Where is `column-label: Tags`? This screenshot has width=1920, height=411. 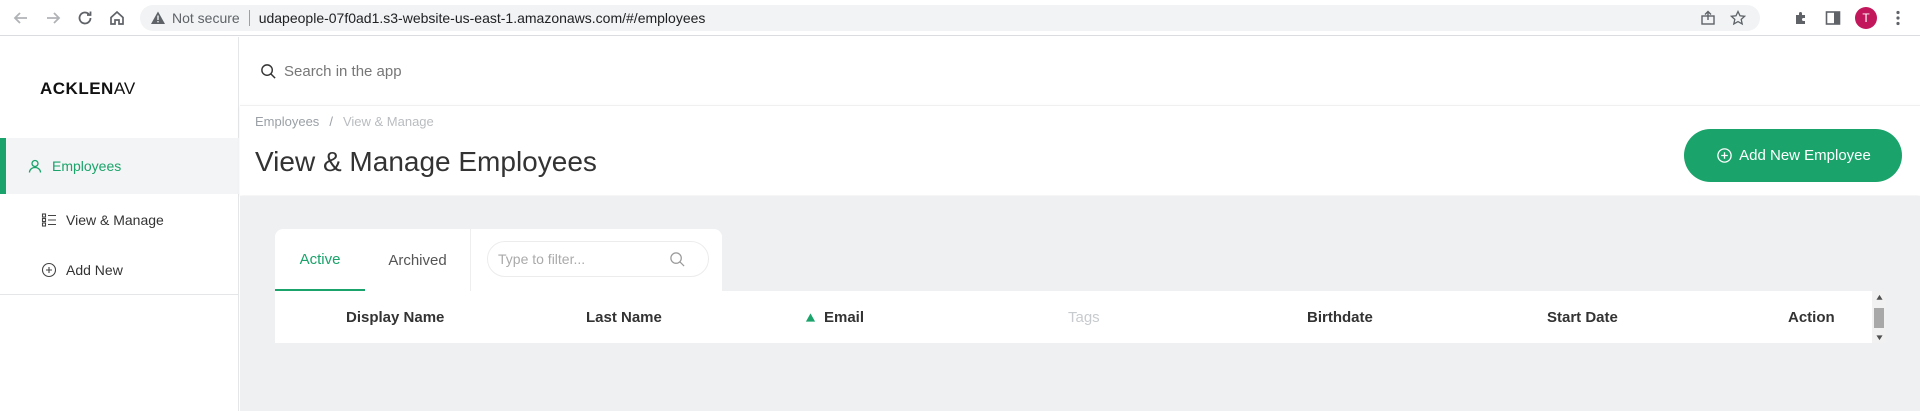
column-label: Tags is located at coordinates (1084, 317).